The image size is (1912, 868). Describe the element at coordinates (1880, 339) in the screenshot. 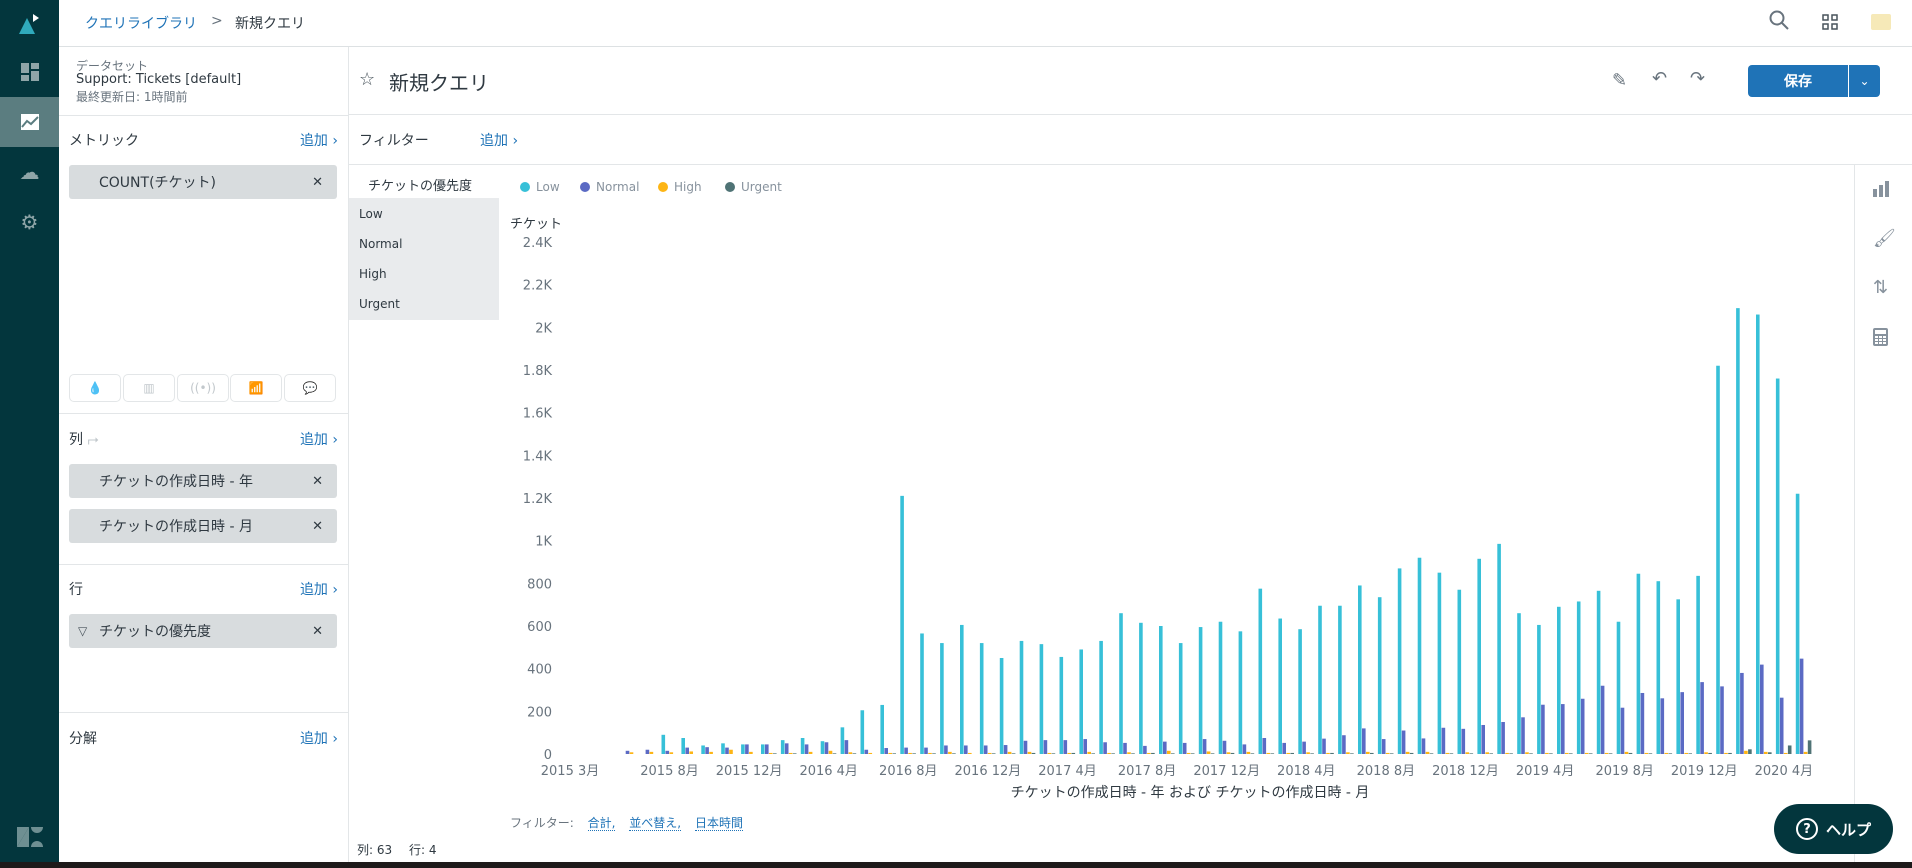

I see `calculator-icon` at that location.